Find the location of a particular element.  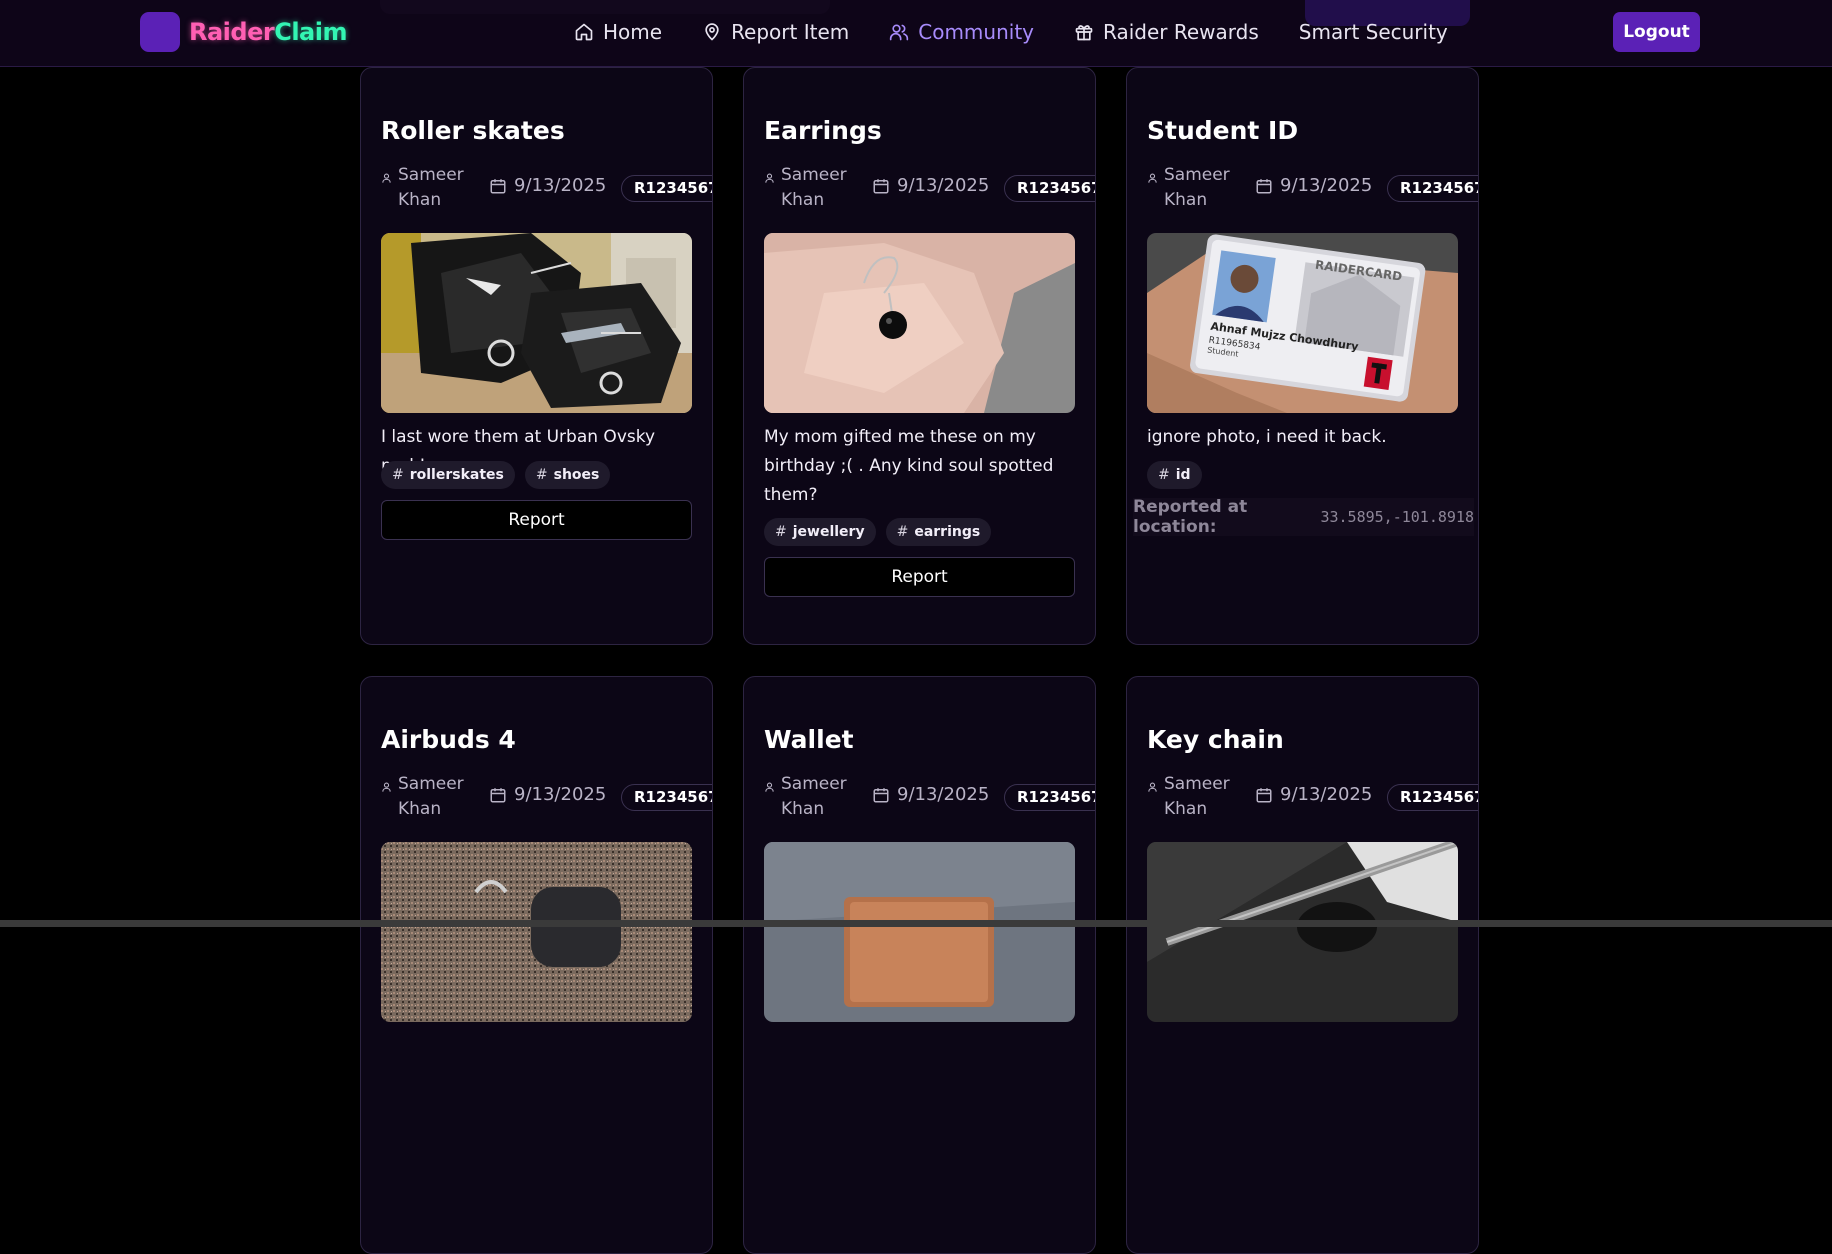

item-description: ignore photo, i need it back. is located at coordinates (1267, 437).